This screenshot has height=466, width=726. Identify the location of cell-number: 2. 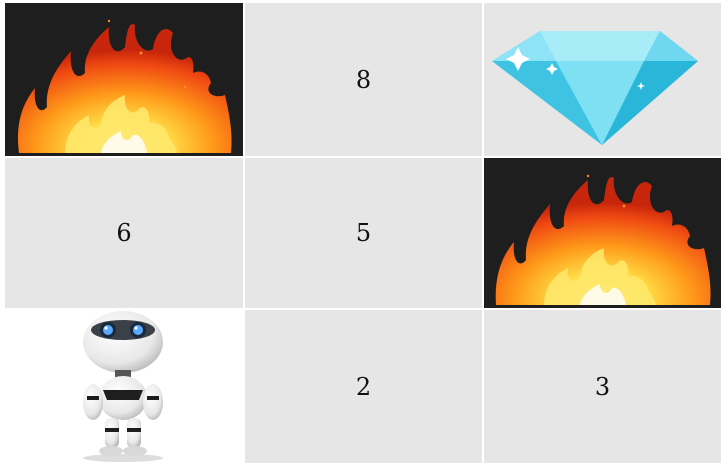
(363, 386).